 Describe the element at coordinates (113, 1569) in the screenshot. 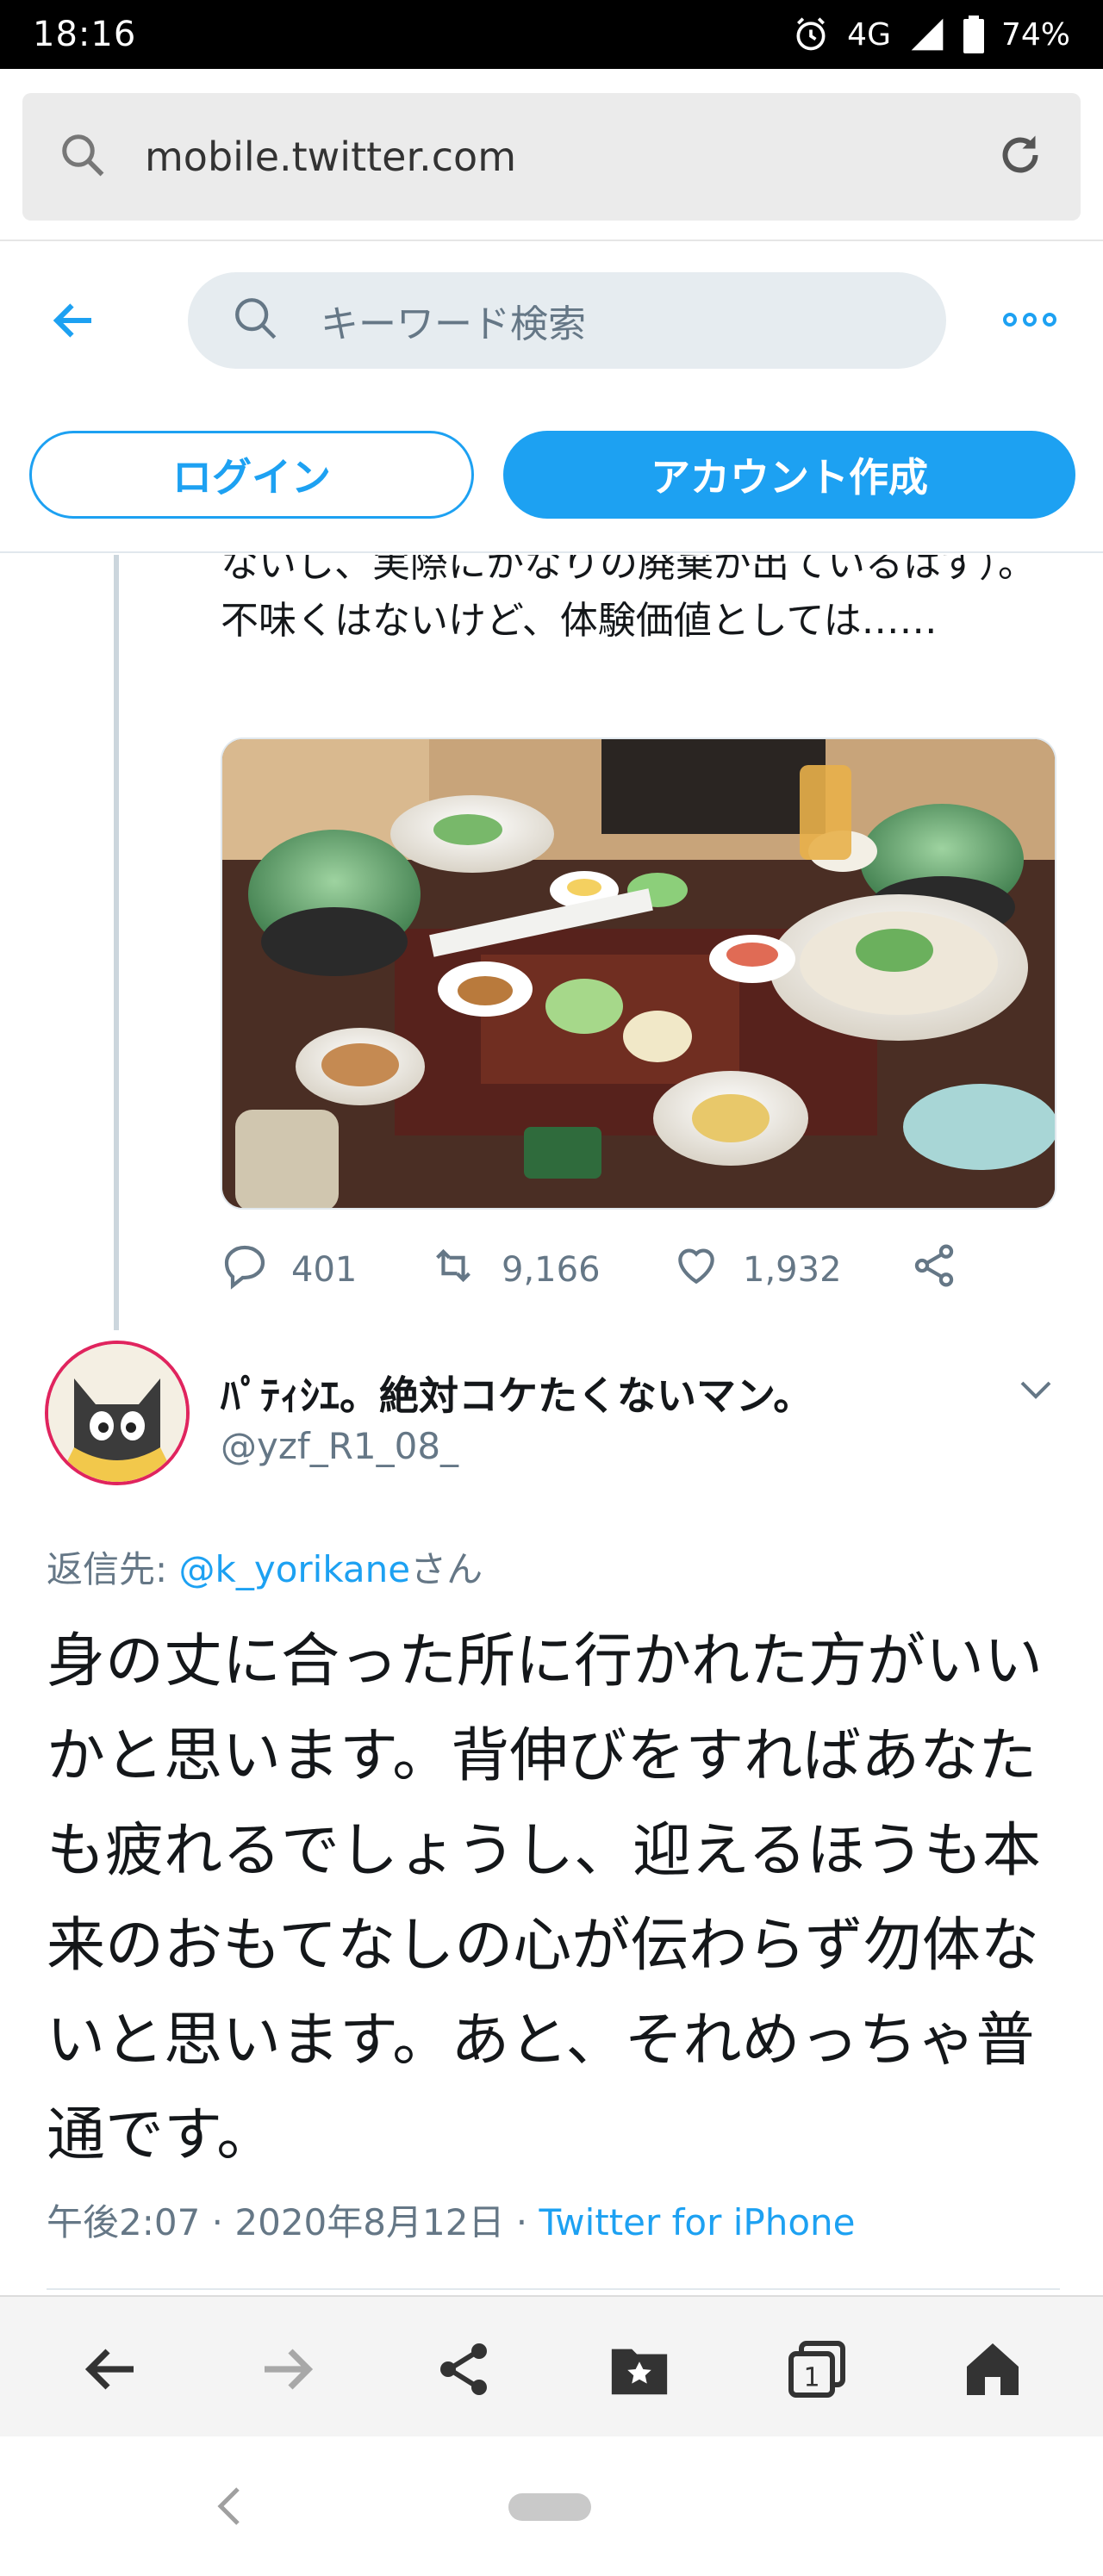

I see `reply-to-label: 返信先:` at that location.